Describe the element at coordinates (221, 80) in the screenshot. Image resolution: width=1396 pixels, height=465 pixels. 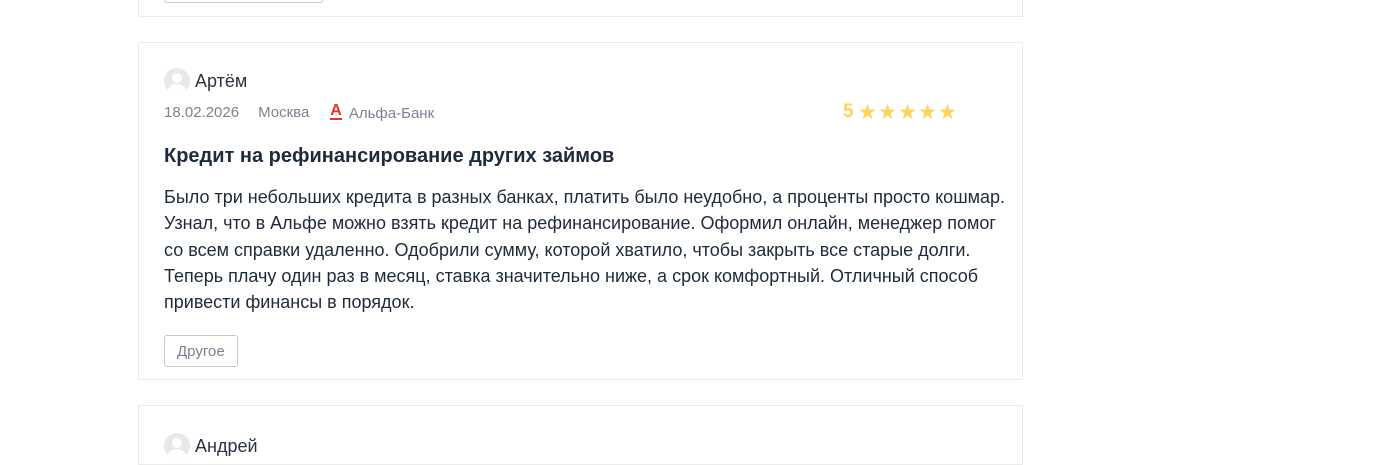
I see `author-name: Артём` at that location.